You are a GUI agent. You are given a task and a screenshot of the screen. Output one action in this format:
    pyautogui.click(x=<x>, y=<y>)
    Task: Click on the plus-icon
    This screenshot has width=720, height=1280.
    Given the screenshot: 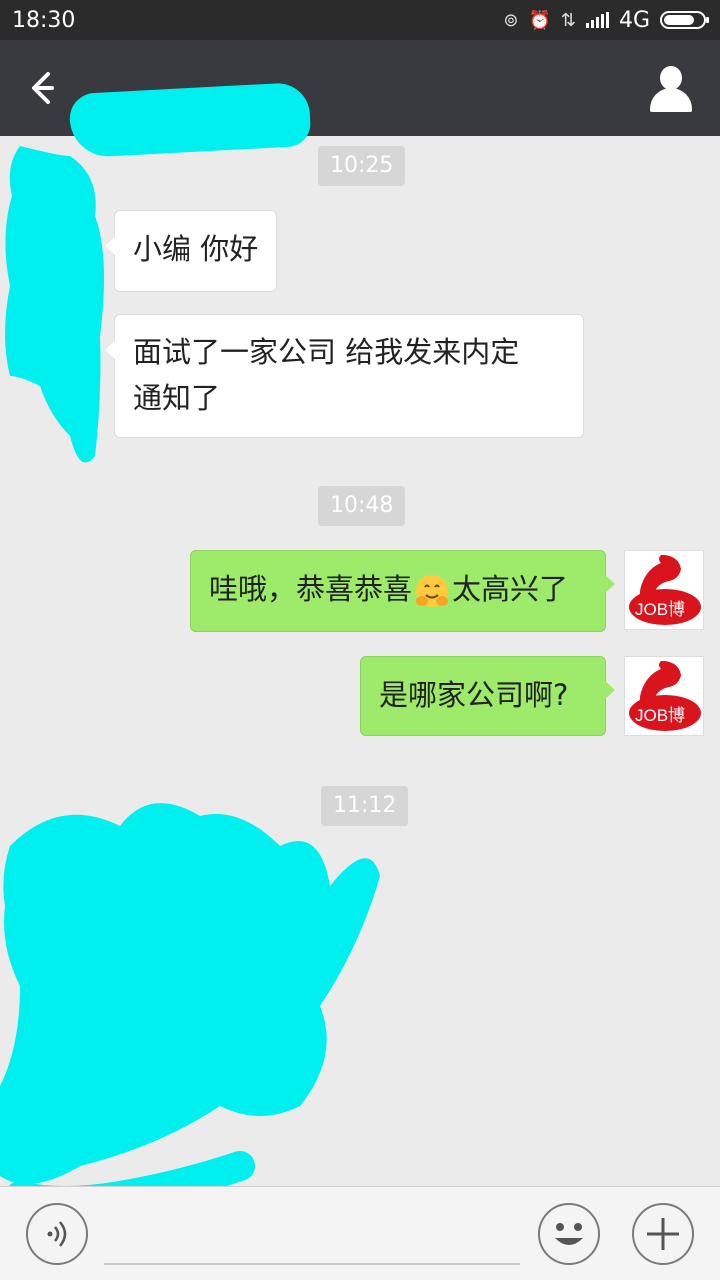 What is the action you would take?
    pyautogui.click(x=663, y=1234)
    